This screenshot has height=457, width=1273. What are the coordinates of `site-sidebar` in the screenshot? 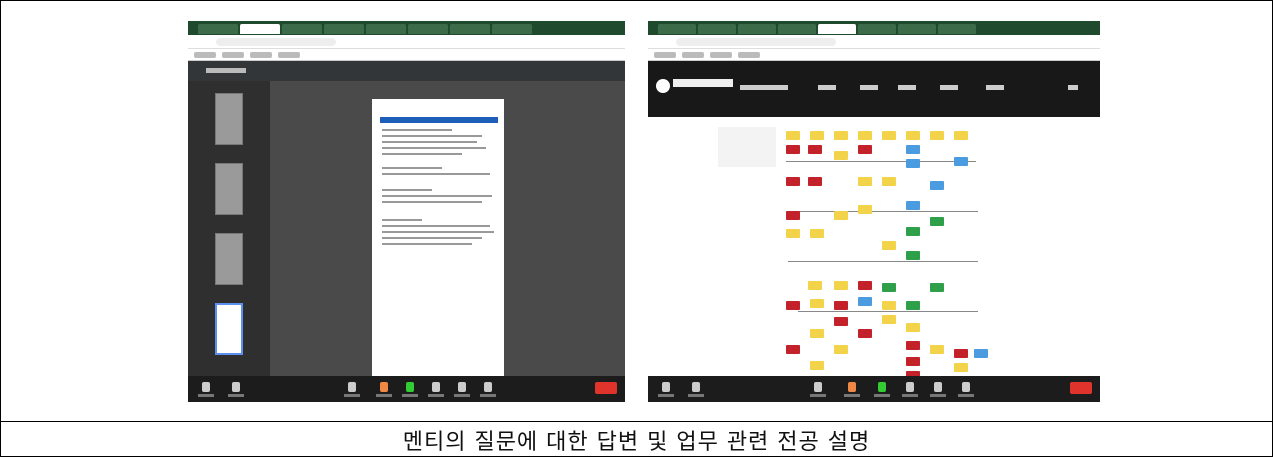 It's located at (747, 147).